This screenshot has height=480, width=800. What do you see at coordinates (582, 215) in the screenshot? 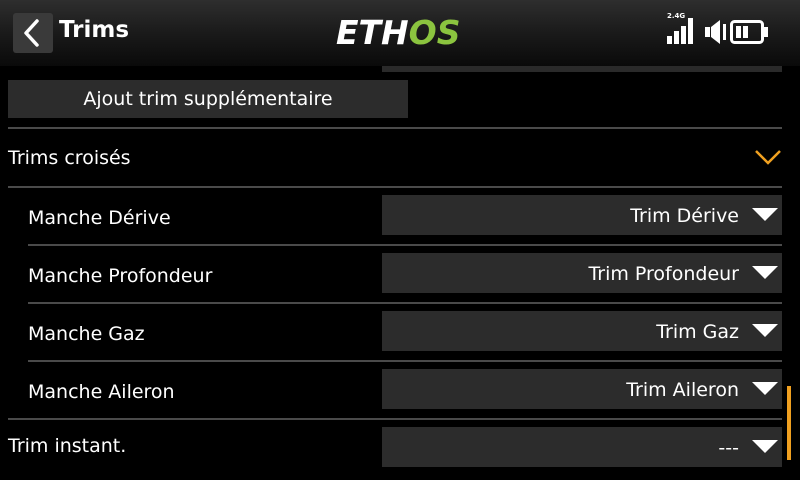
I see `trim-select-rudder: Trim Dérive` at bounding box center [582, 215].